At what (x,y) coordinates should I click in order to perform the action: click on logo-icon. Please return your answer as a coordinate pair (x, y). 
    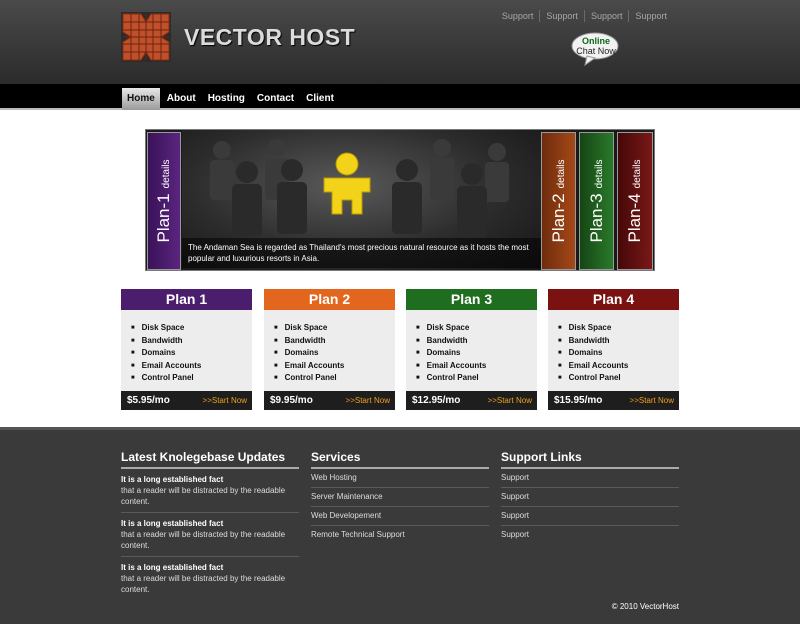
    Looking at the image, I should click on (146, 37).